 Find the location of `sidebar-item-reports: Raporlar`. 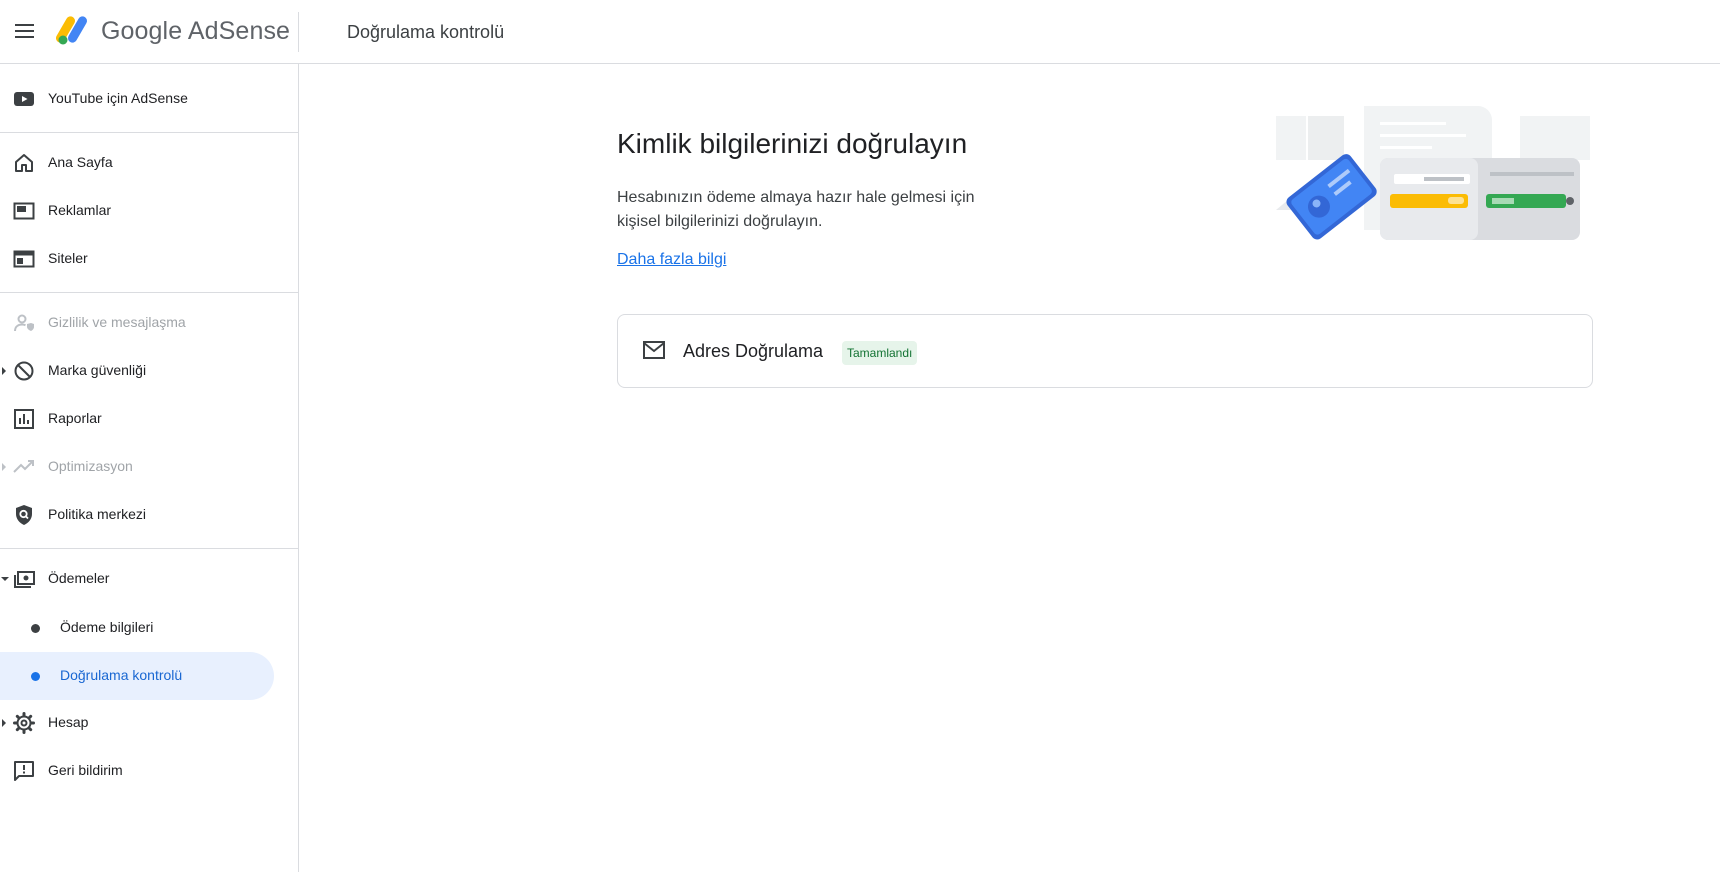

sidebar-item-reports: Raporlar is located at coordinates (149, 419).